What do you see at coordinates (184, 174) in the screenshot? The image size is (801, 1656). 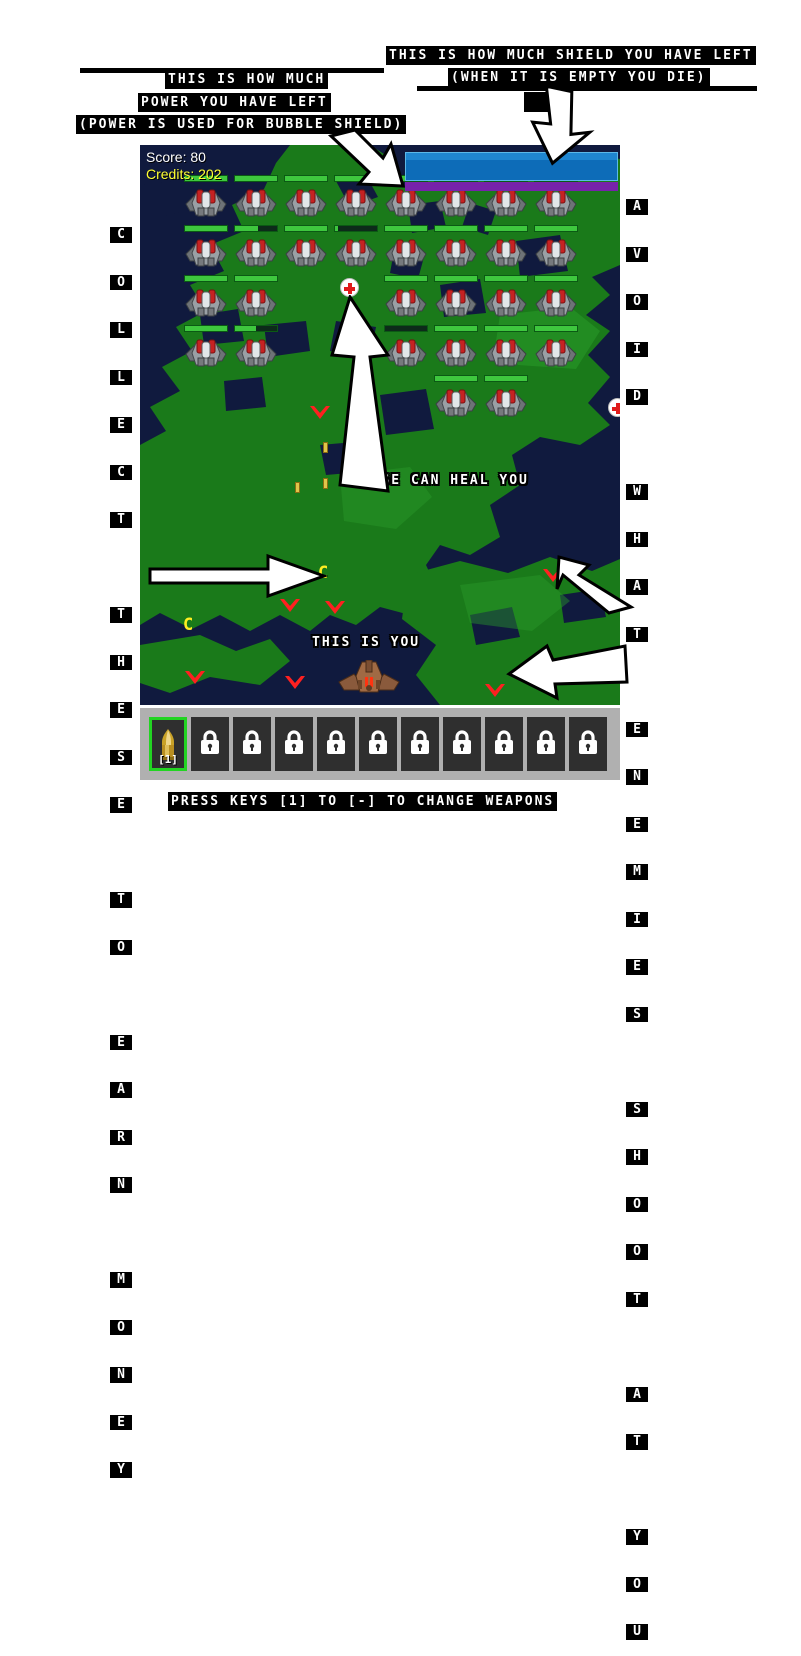 I see `credits-label: Credits: 202` at bounding box center [184, 174].